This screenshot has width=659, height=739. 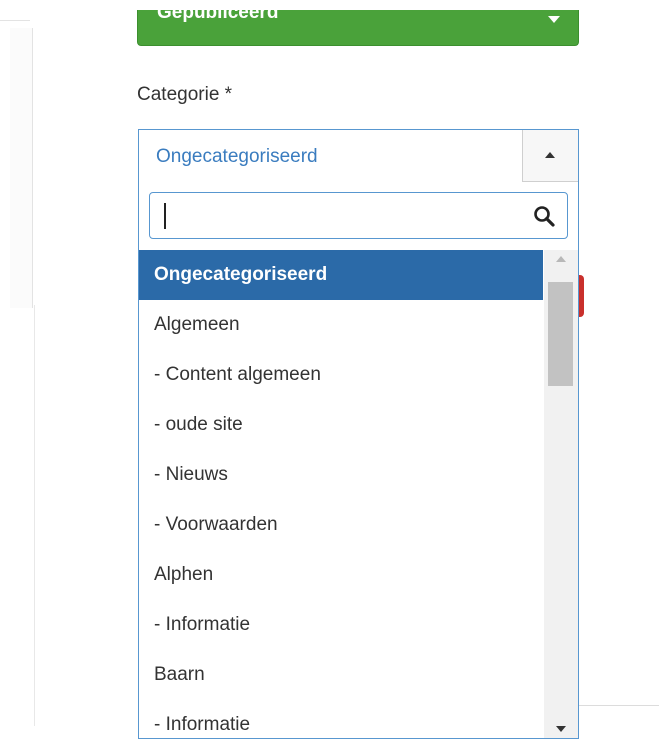 What do you see at coordinates (165, 216) in the screenshot?
I see `text-cursor` at bounding box center [165, 216].